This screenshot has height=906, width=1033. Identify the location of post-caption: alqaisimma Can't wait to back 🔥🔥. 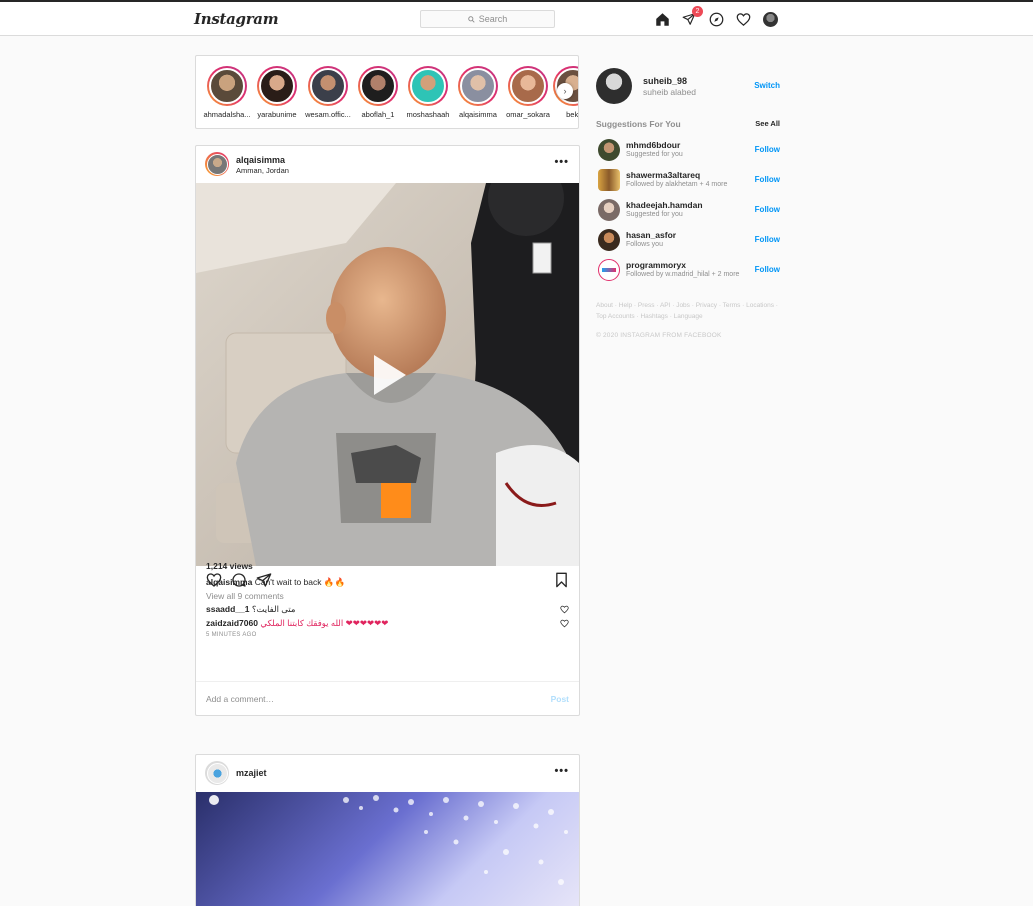
(275, 582).